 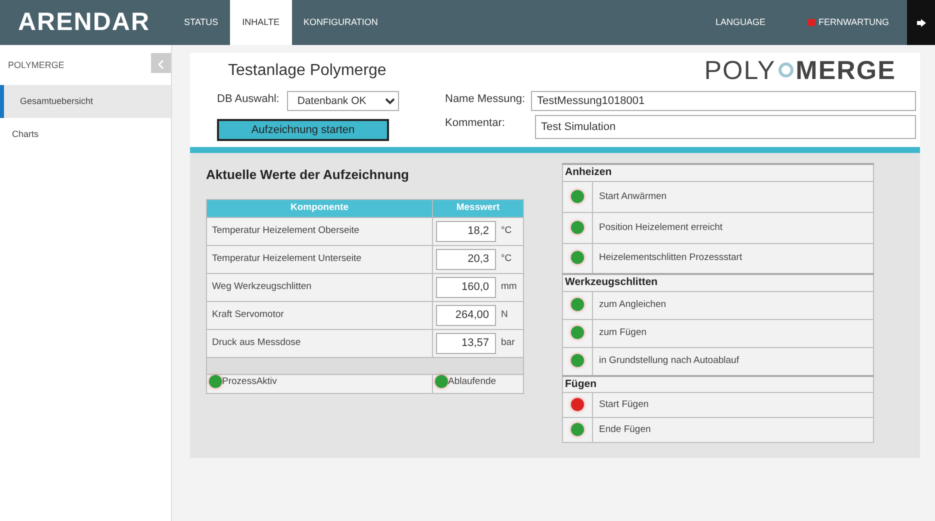 What do you see at coordinates (508, 342) in the screenshot?
I see `unit-label: bar` at bounding box center [508, 342].